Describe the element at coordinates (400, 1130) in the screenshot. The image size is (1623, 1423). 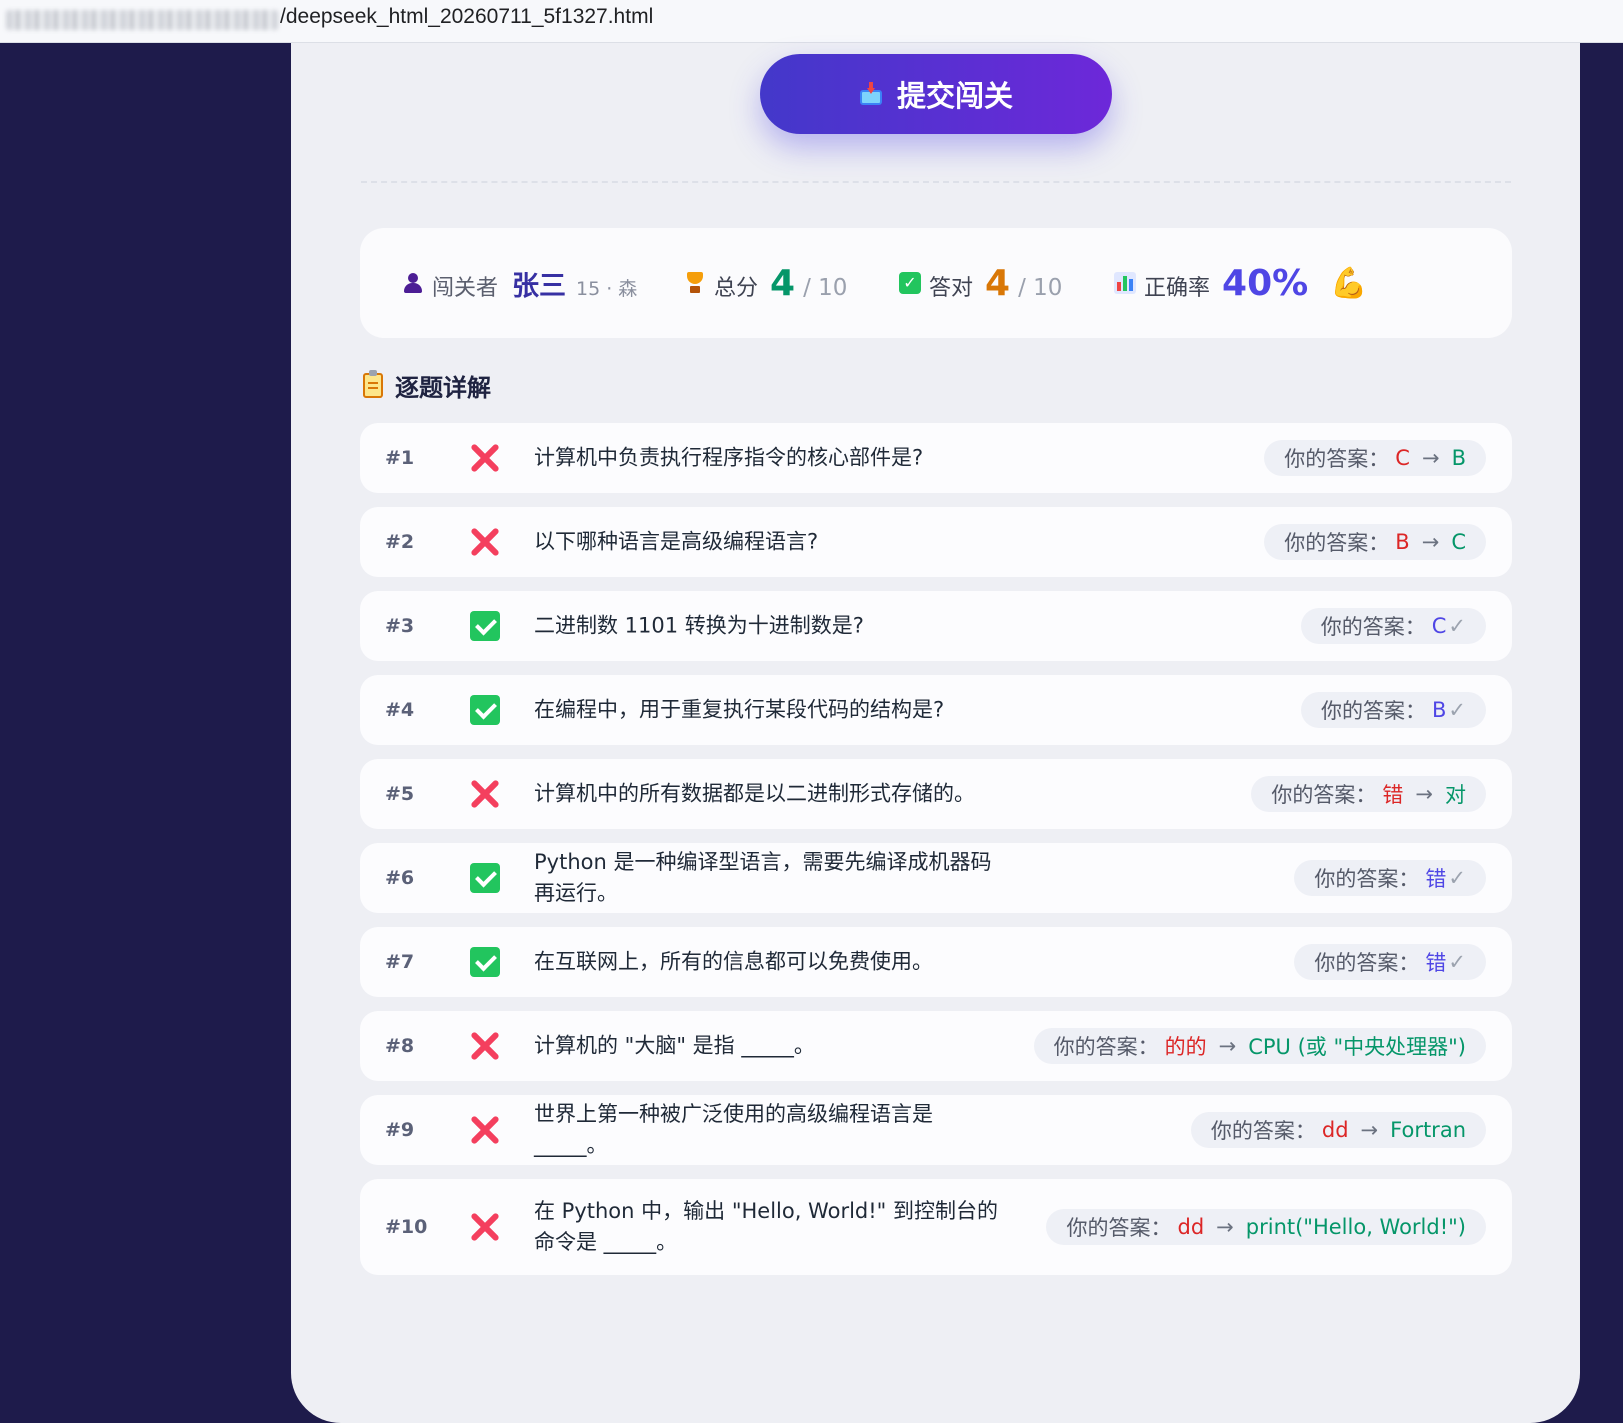
I see `question-number: #9` at that location.